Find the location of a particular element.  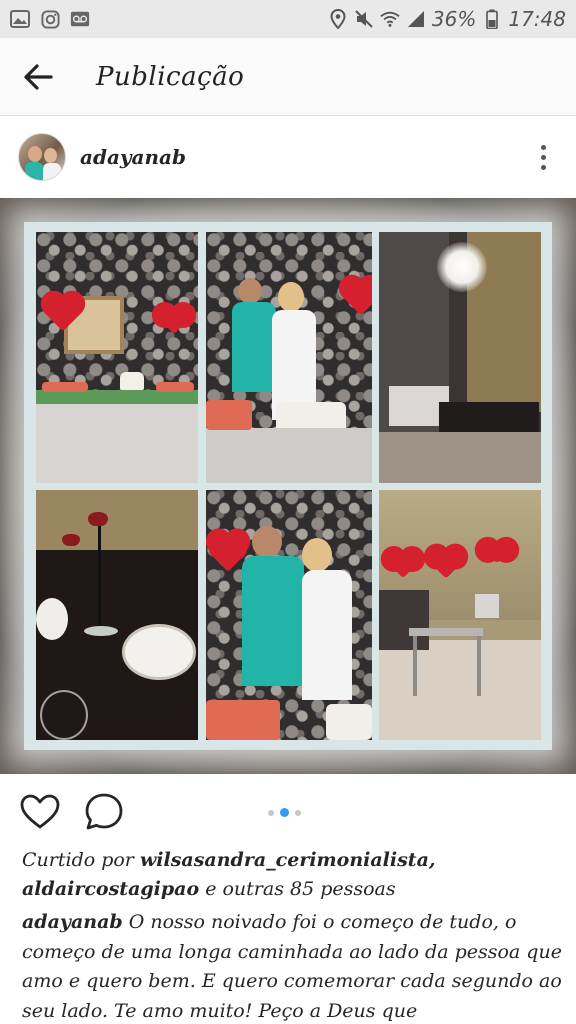

more-vertical-icon is located at coordinates (543, 147).